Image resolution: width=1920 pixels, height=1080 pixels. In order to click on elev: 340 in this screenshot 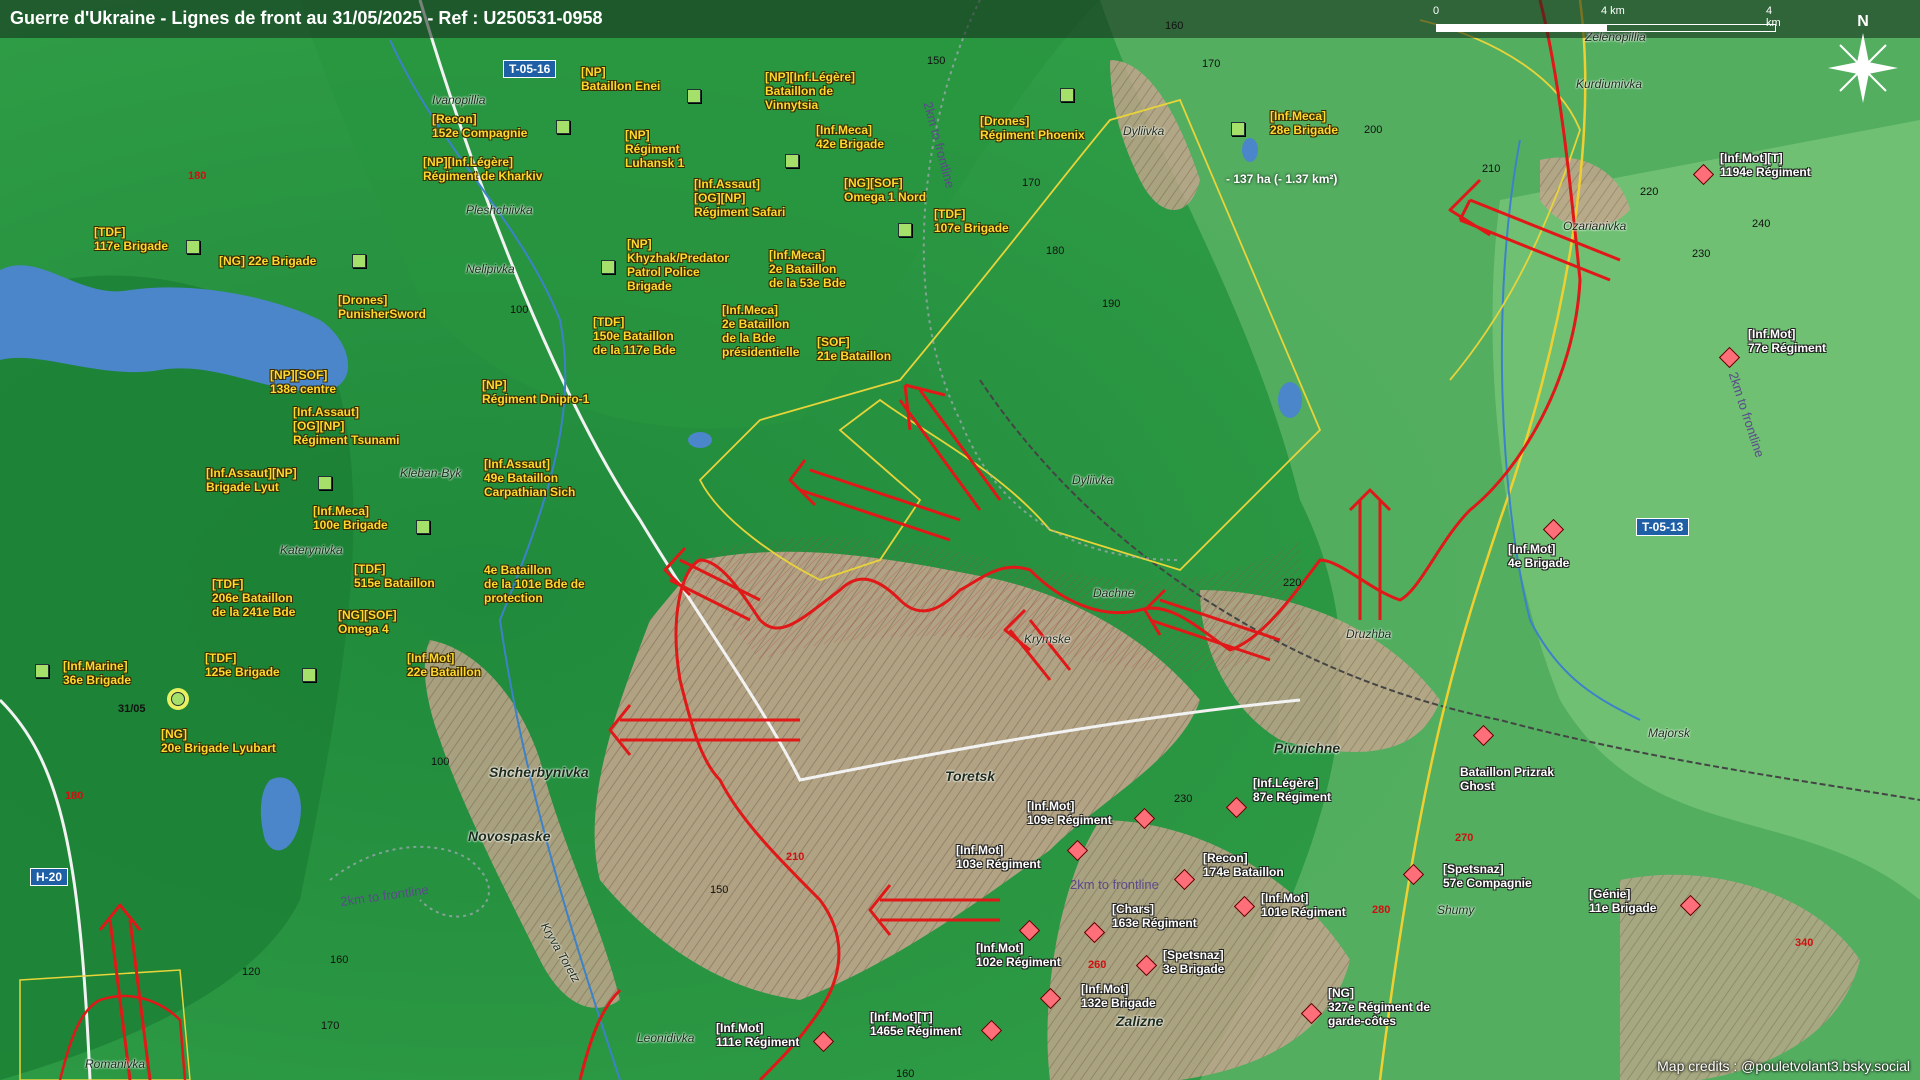, I will do `click(1804, 943)`.